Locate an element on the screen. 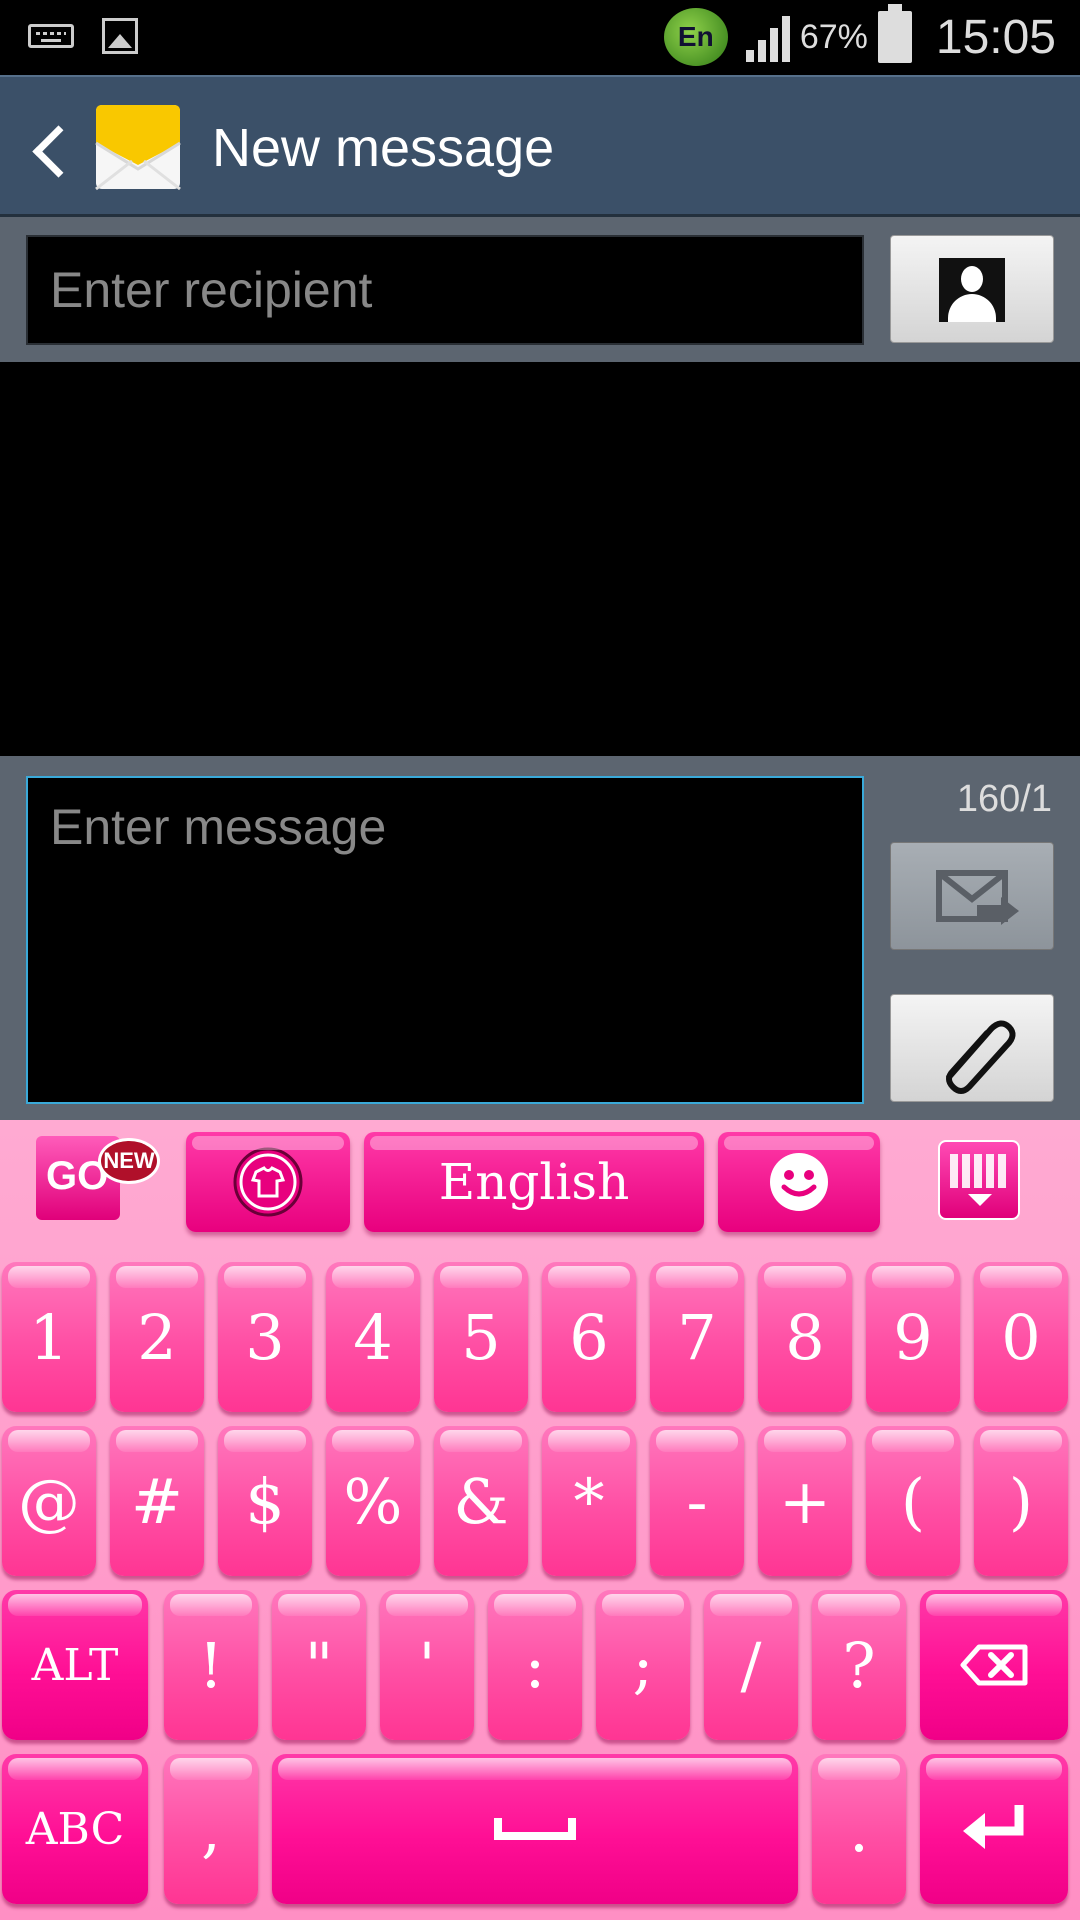 The width and height of the screenshot is (1080, 1920). contacts-button is located at coordinates (972, 289).